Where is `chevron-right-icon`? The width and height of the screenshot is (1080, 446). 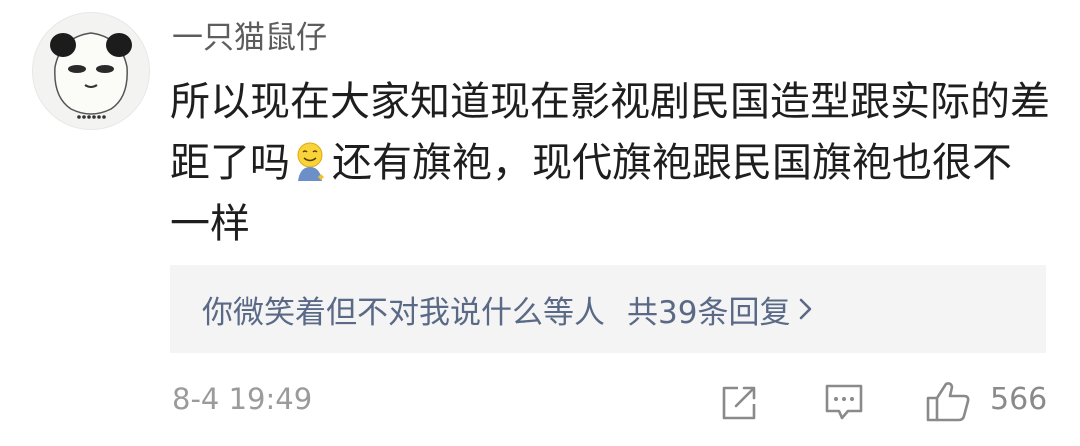 chevron-right-icon is located at coordinates (806, 309).